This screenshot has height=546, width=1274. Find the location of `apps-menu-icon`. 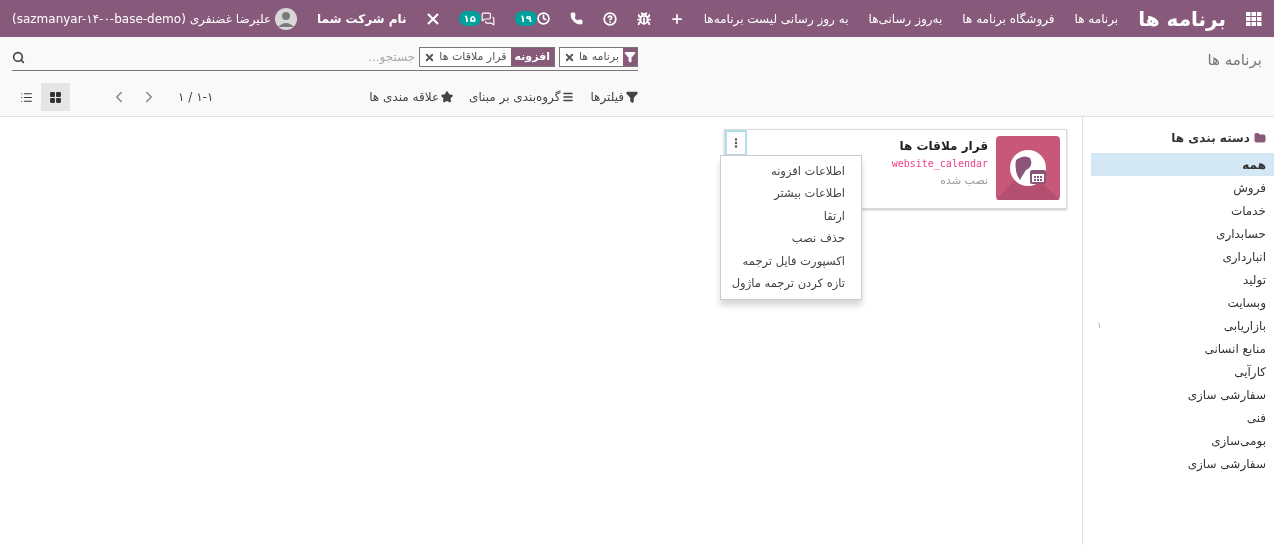

apps-menu-icon is located at coordinates (1254, 18).